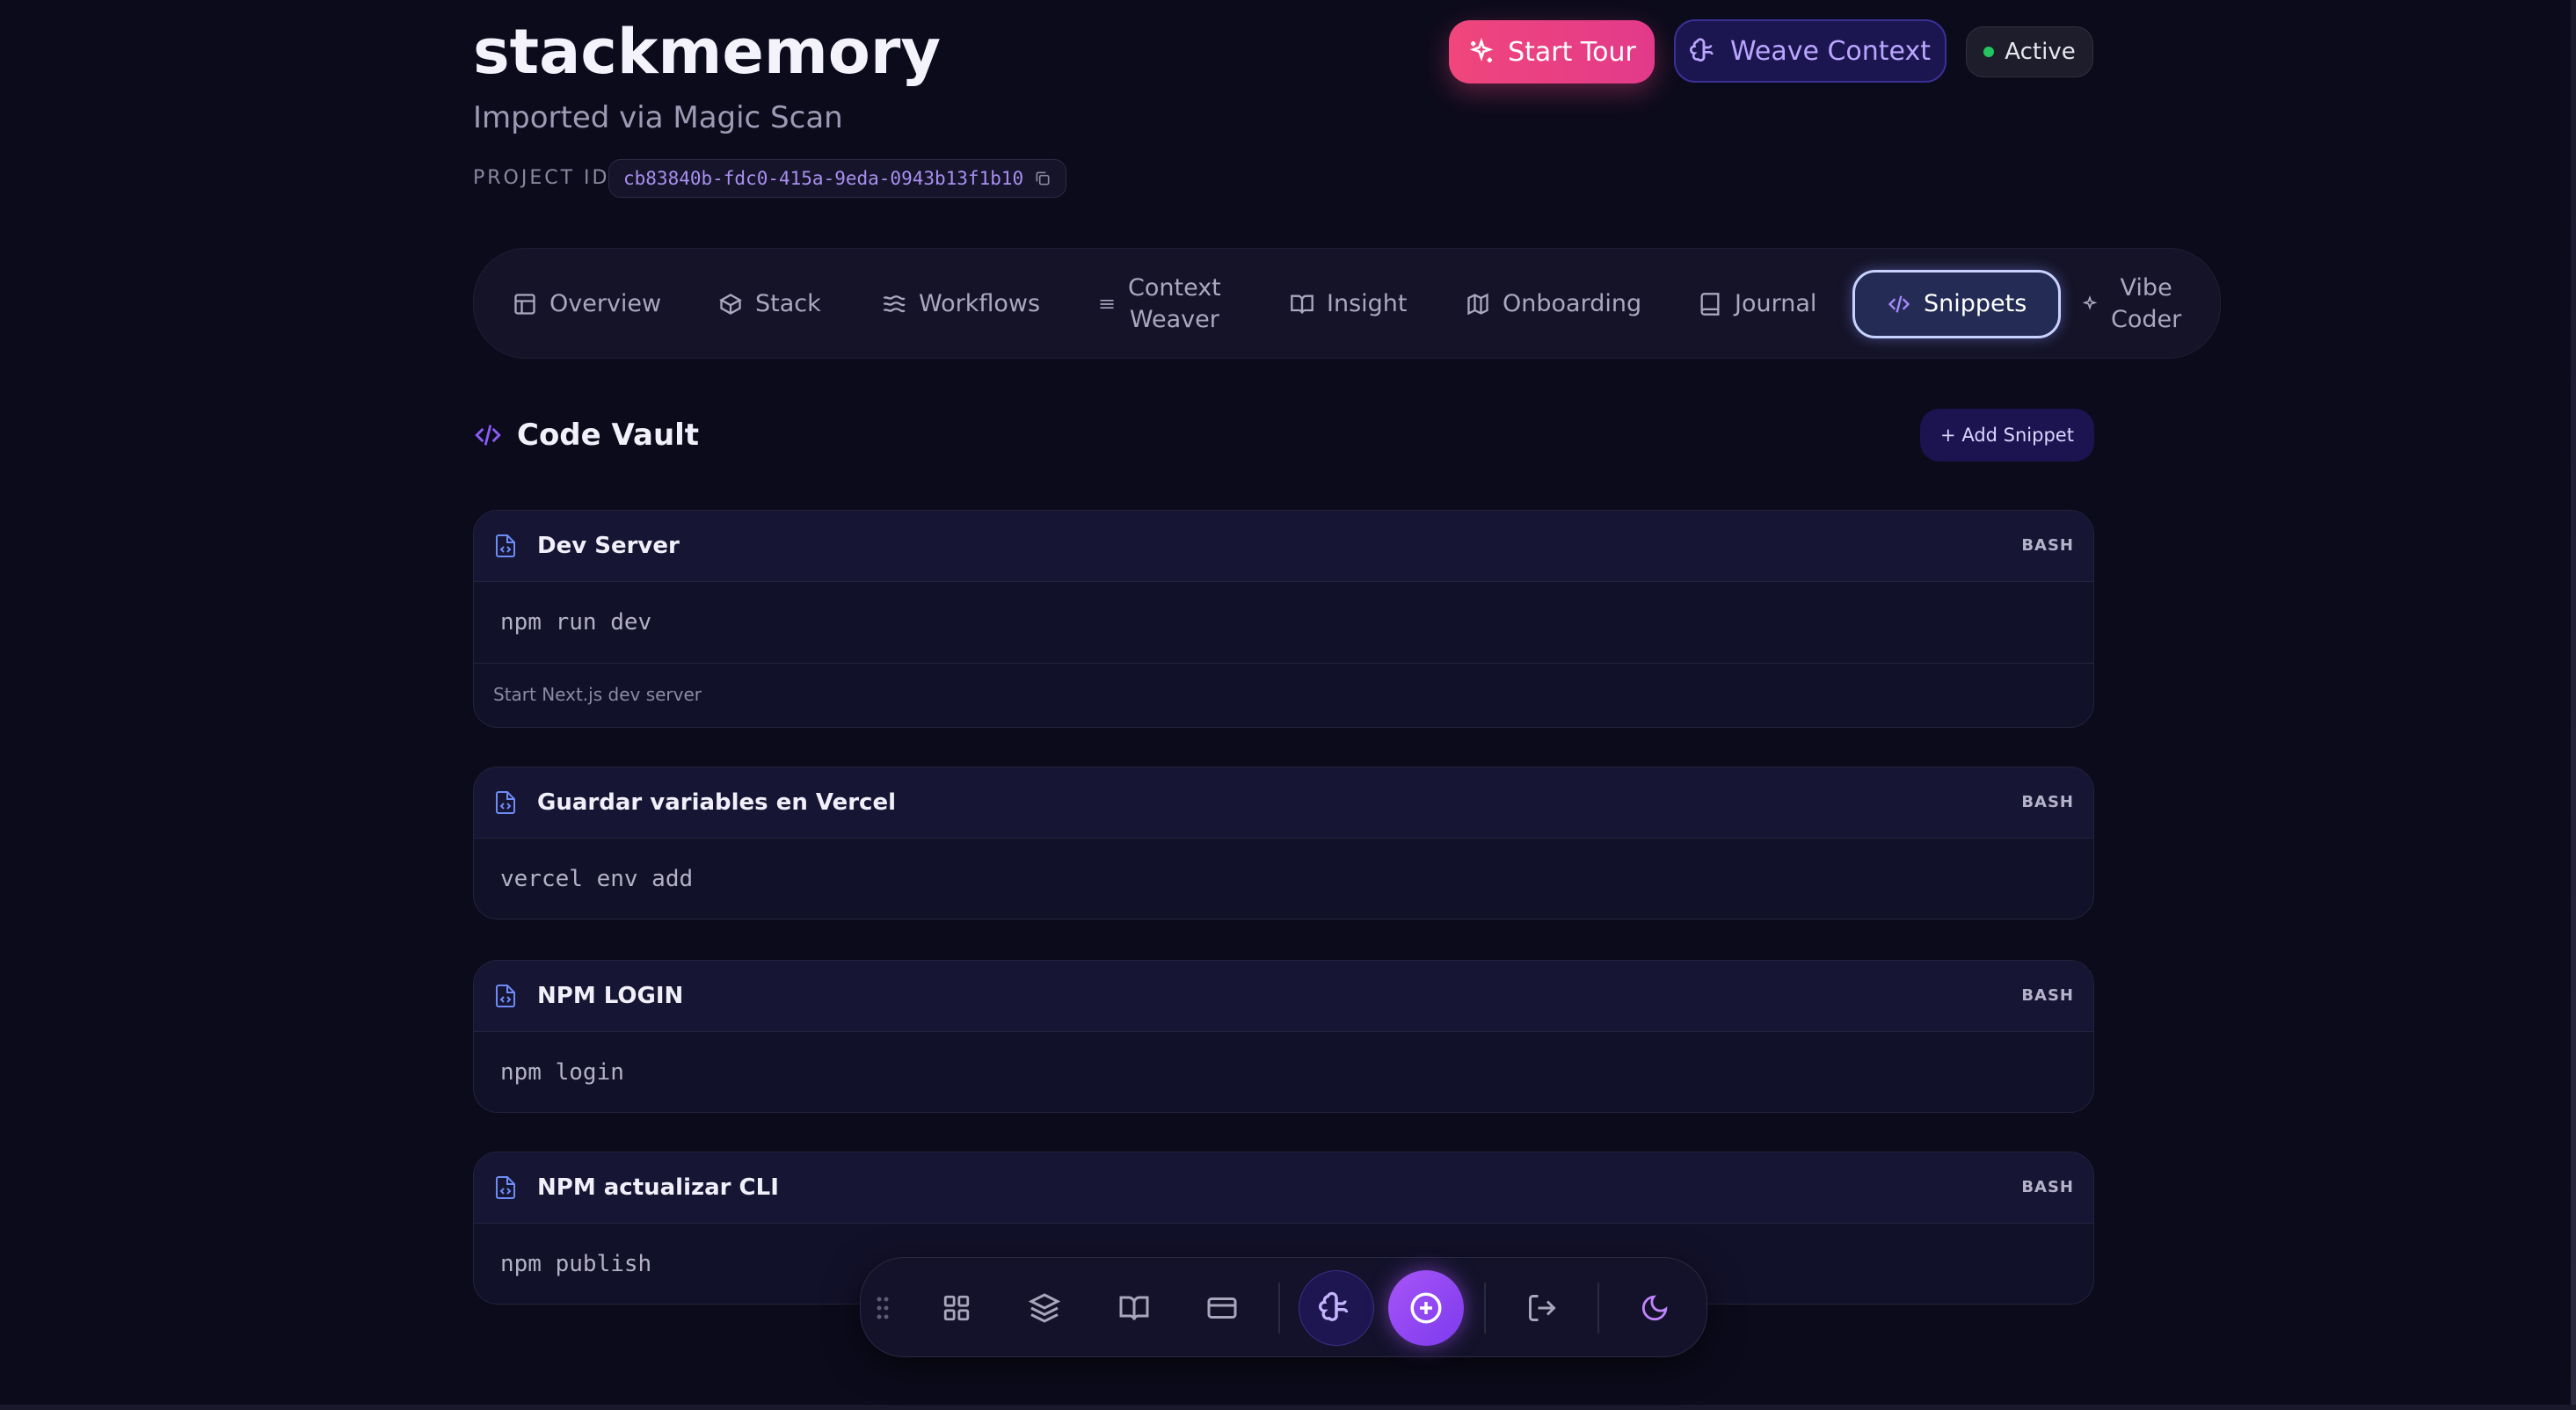  Describe the element at coordinates (1288, 1408) in the screenshot. I see `window-edge-bottom` at that location.